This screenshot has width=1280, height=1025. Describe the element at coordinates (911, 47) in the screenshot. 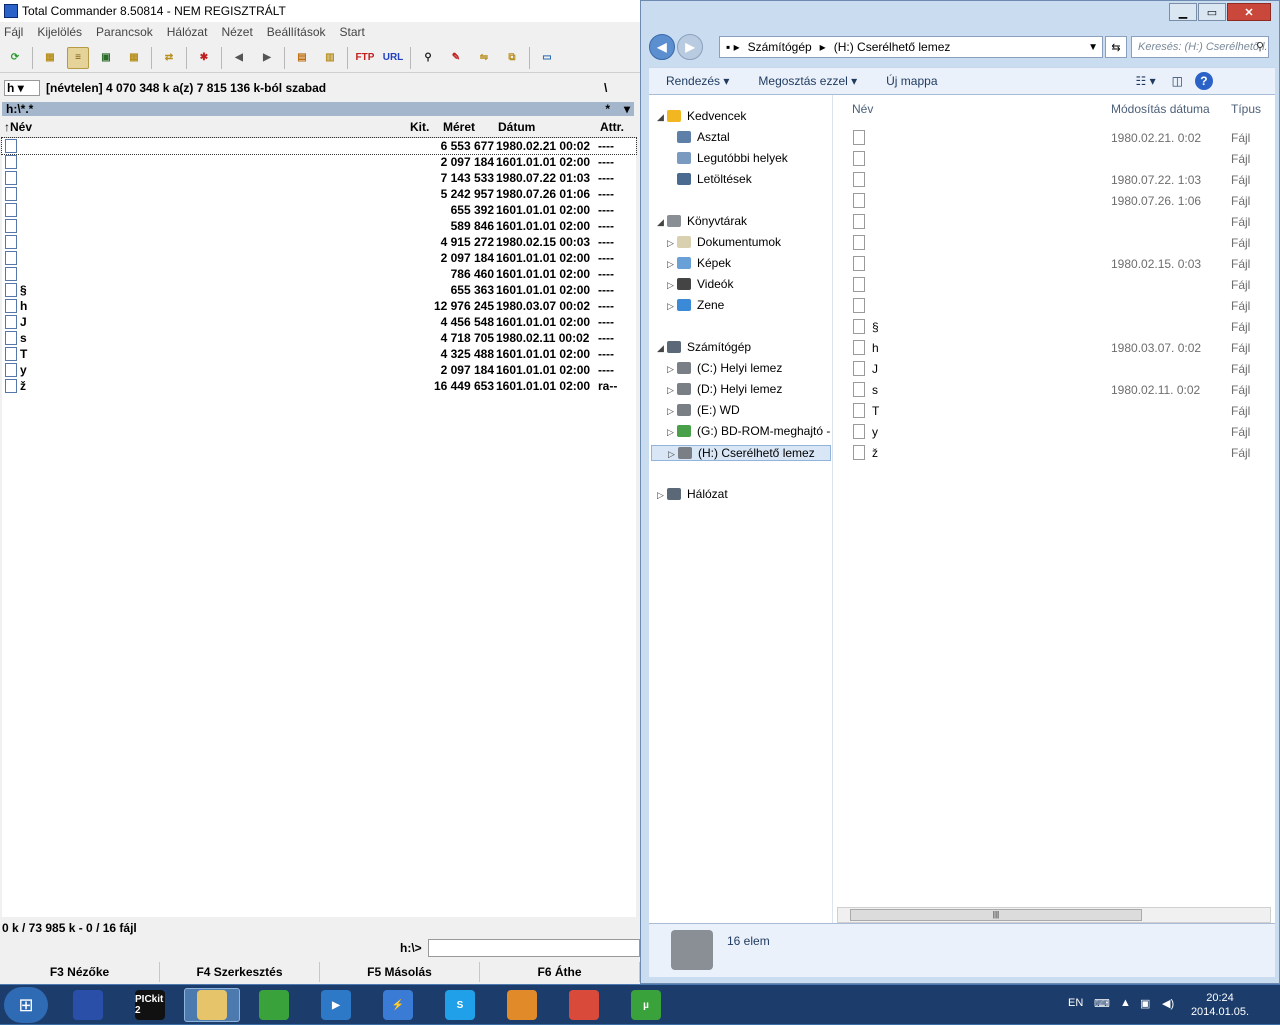

I see `address-bar: ▪ ▸ Számítógép ▸ (H:) Cserélhető lemez ▼` at that location.